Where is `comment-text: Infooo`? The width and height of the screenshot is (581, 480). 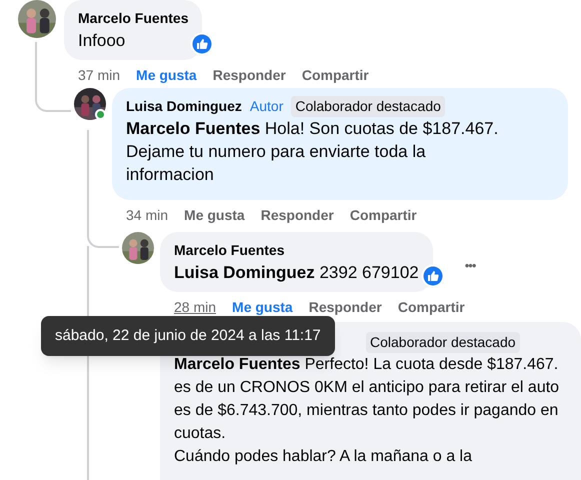 comment-text: Infooo is located at coordinates (102, 41).